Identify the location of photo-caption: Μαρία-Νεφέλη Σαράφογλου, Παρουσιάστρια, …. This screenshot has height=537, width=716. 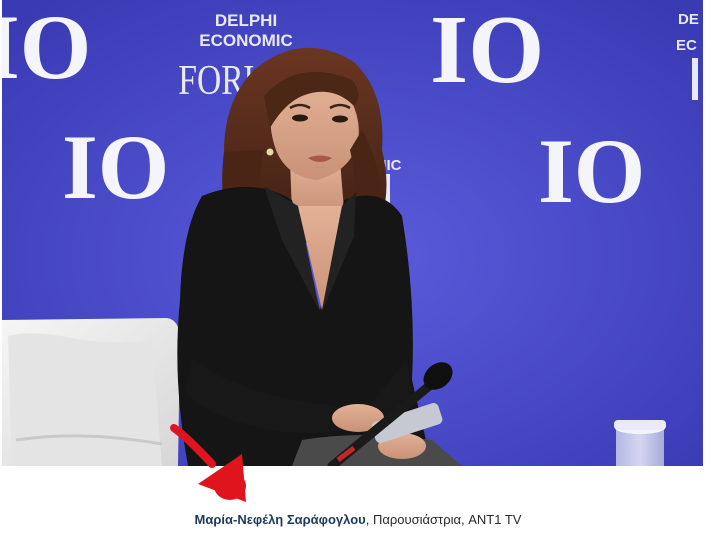
(358, 520).